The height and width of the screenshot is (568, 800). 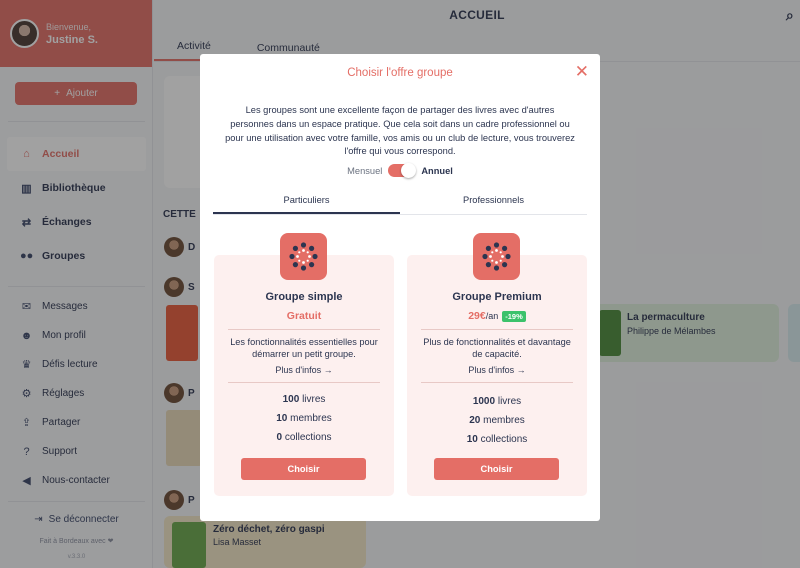 What do you see at coordinates (492, 316) in the screenshot?
I see `plan-price-period: /an` at bounding box center [492, 316].